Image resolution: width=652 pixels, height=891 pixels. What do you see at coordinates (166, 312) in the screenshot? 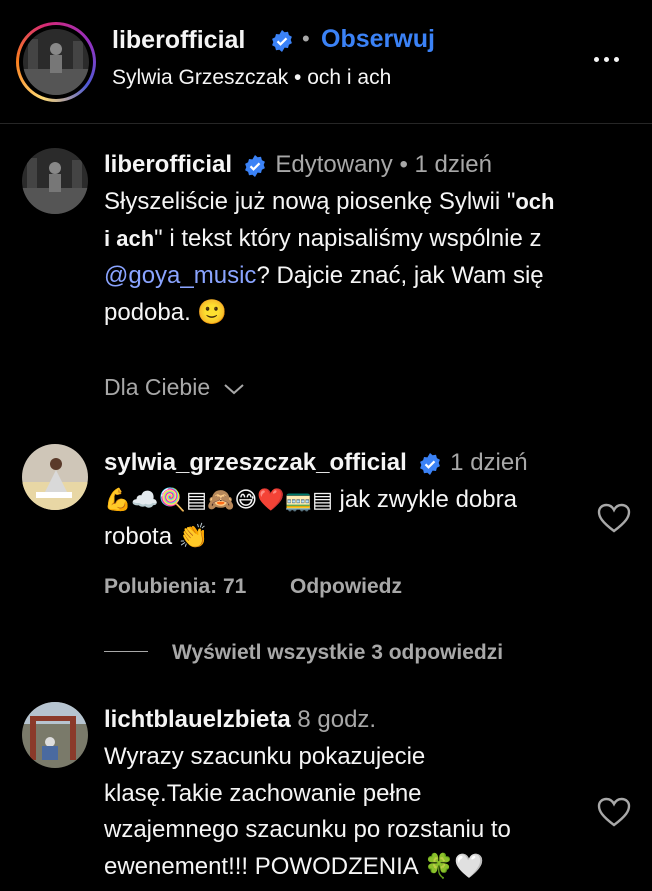
I see `caption-line-4: podoba. 🙂` at bounding box center [166, 312].